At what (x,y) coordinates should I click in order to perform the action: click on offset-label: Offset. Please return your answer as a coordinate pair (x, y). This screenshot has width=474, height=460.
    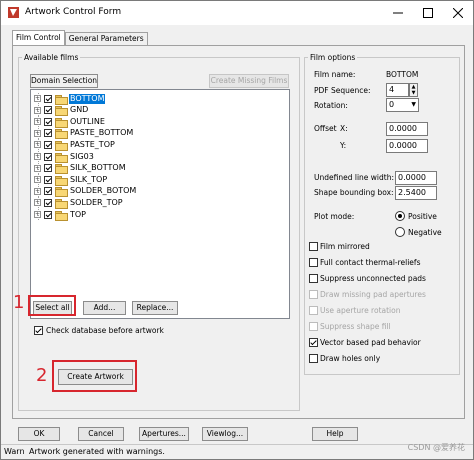
    Looking at the image, I should click on (325, 128).